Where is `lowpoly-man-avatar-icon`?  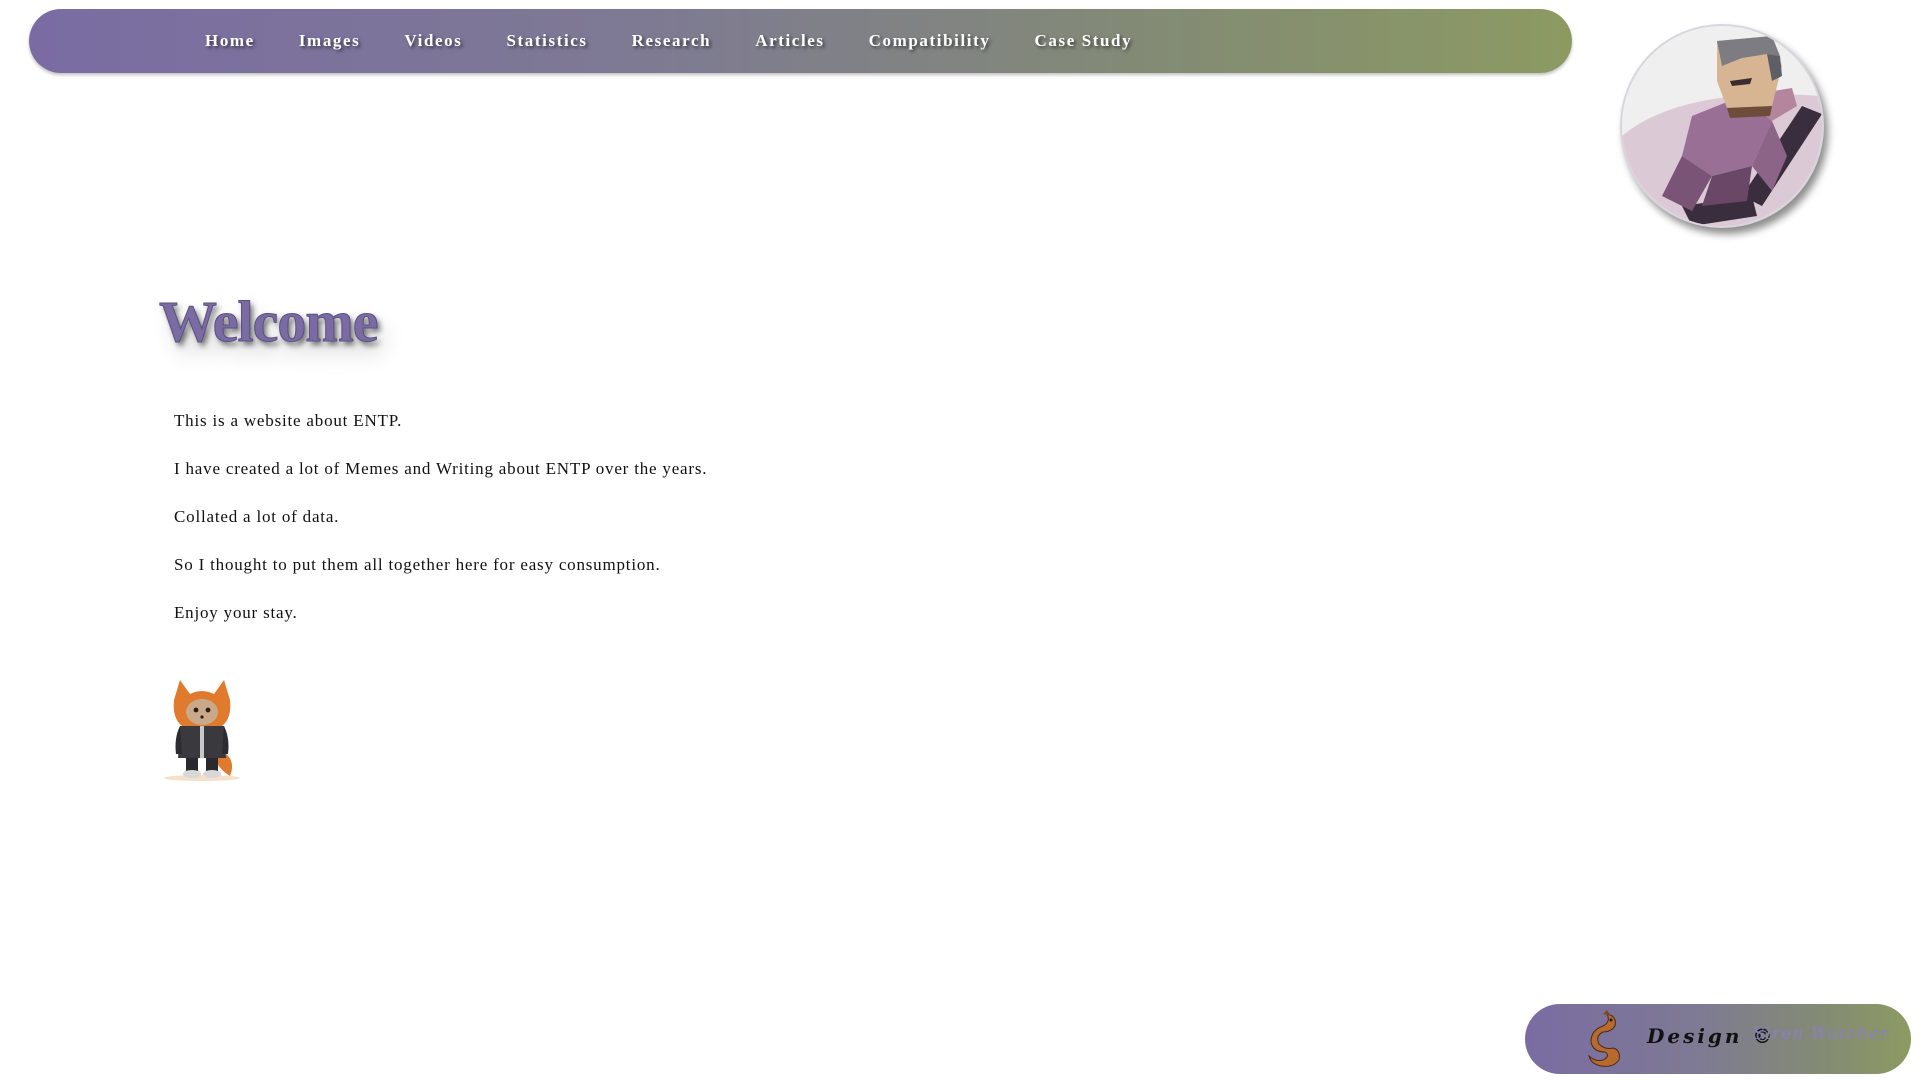
lowpoly-man-avatar-icon is located at coordinates (1722, 126).